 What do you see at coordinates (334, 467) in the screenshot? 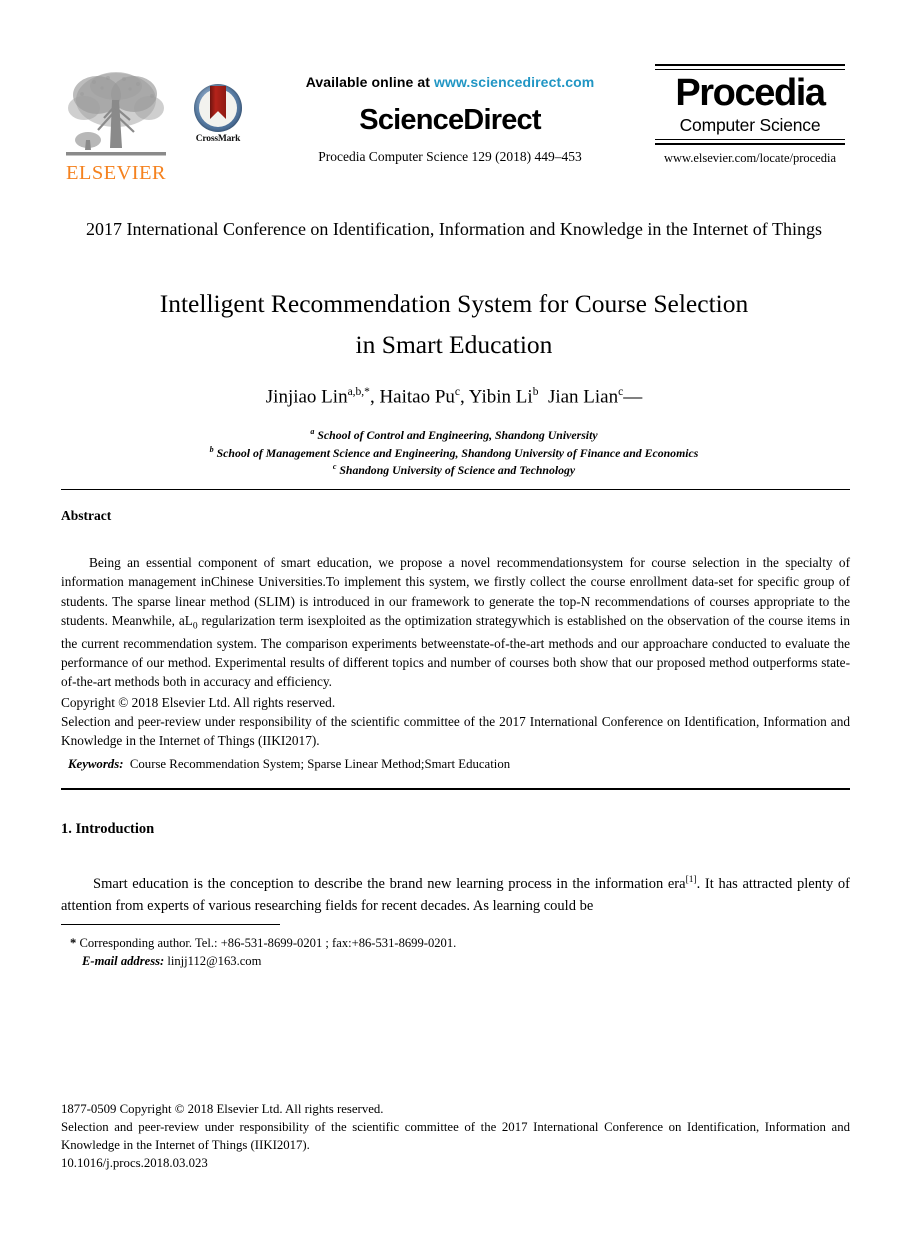
I see `affiliation-marker-c: c` at bounding box center [334, 467].